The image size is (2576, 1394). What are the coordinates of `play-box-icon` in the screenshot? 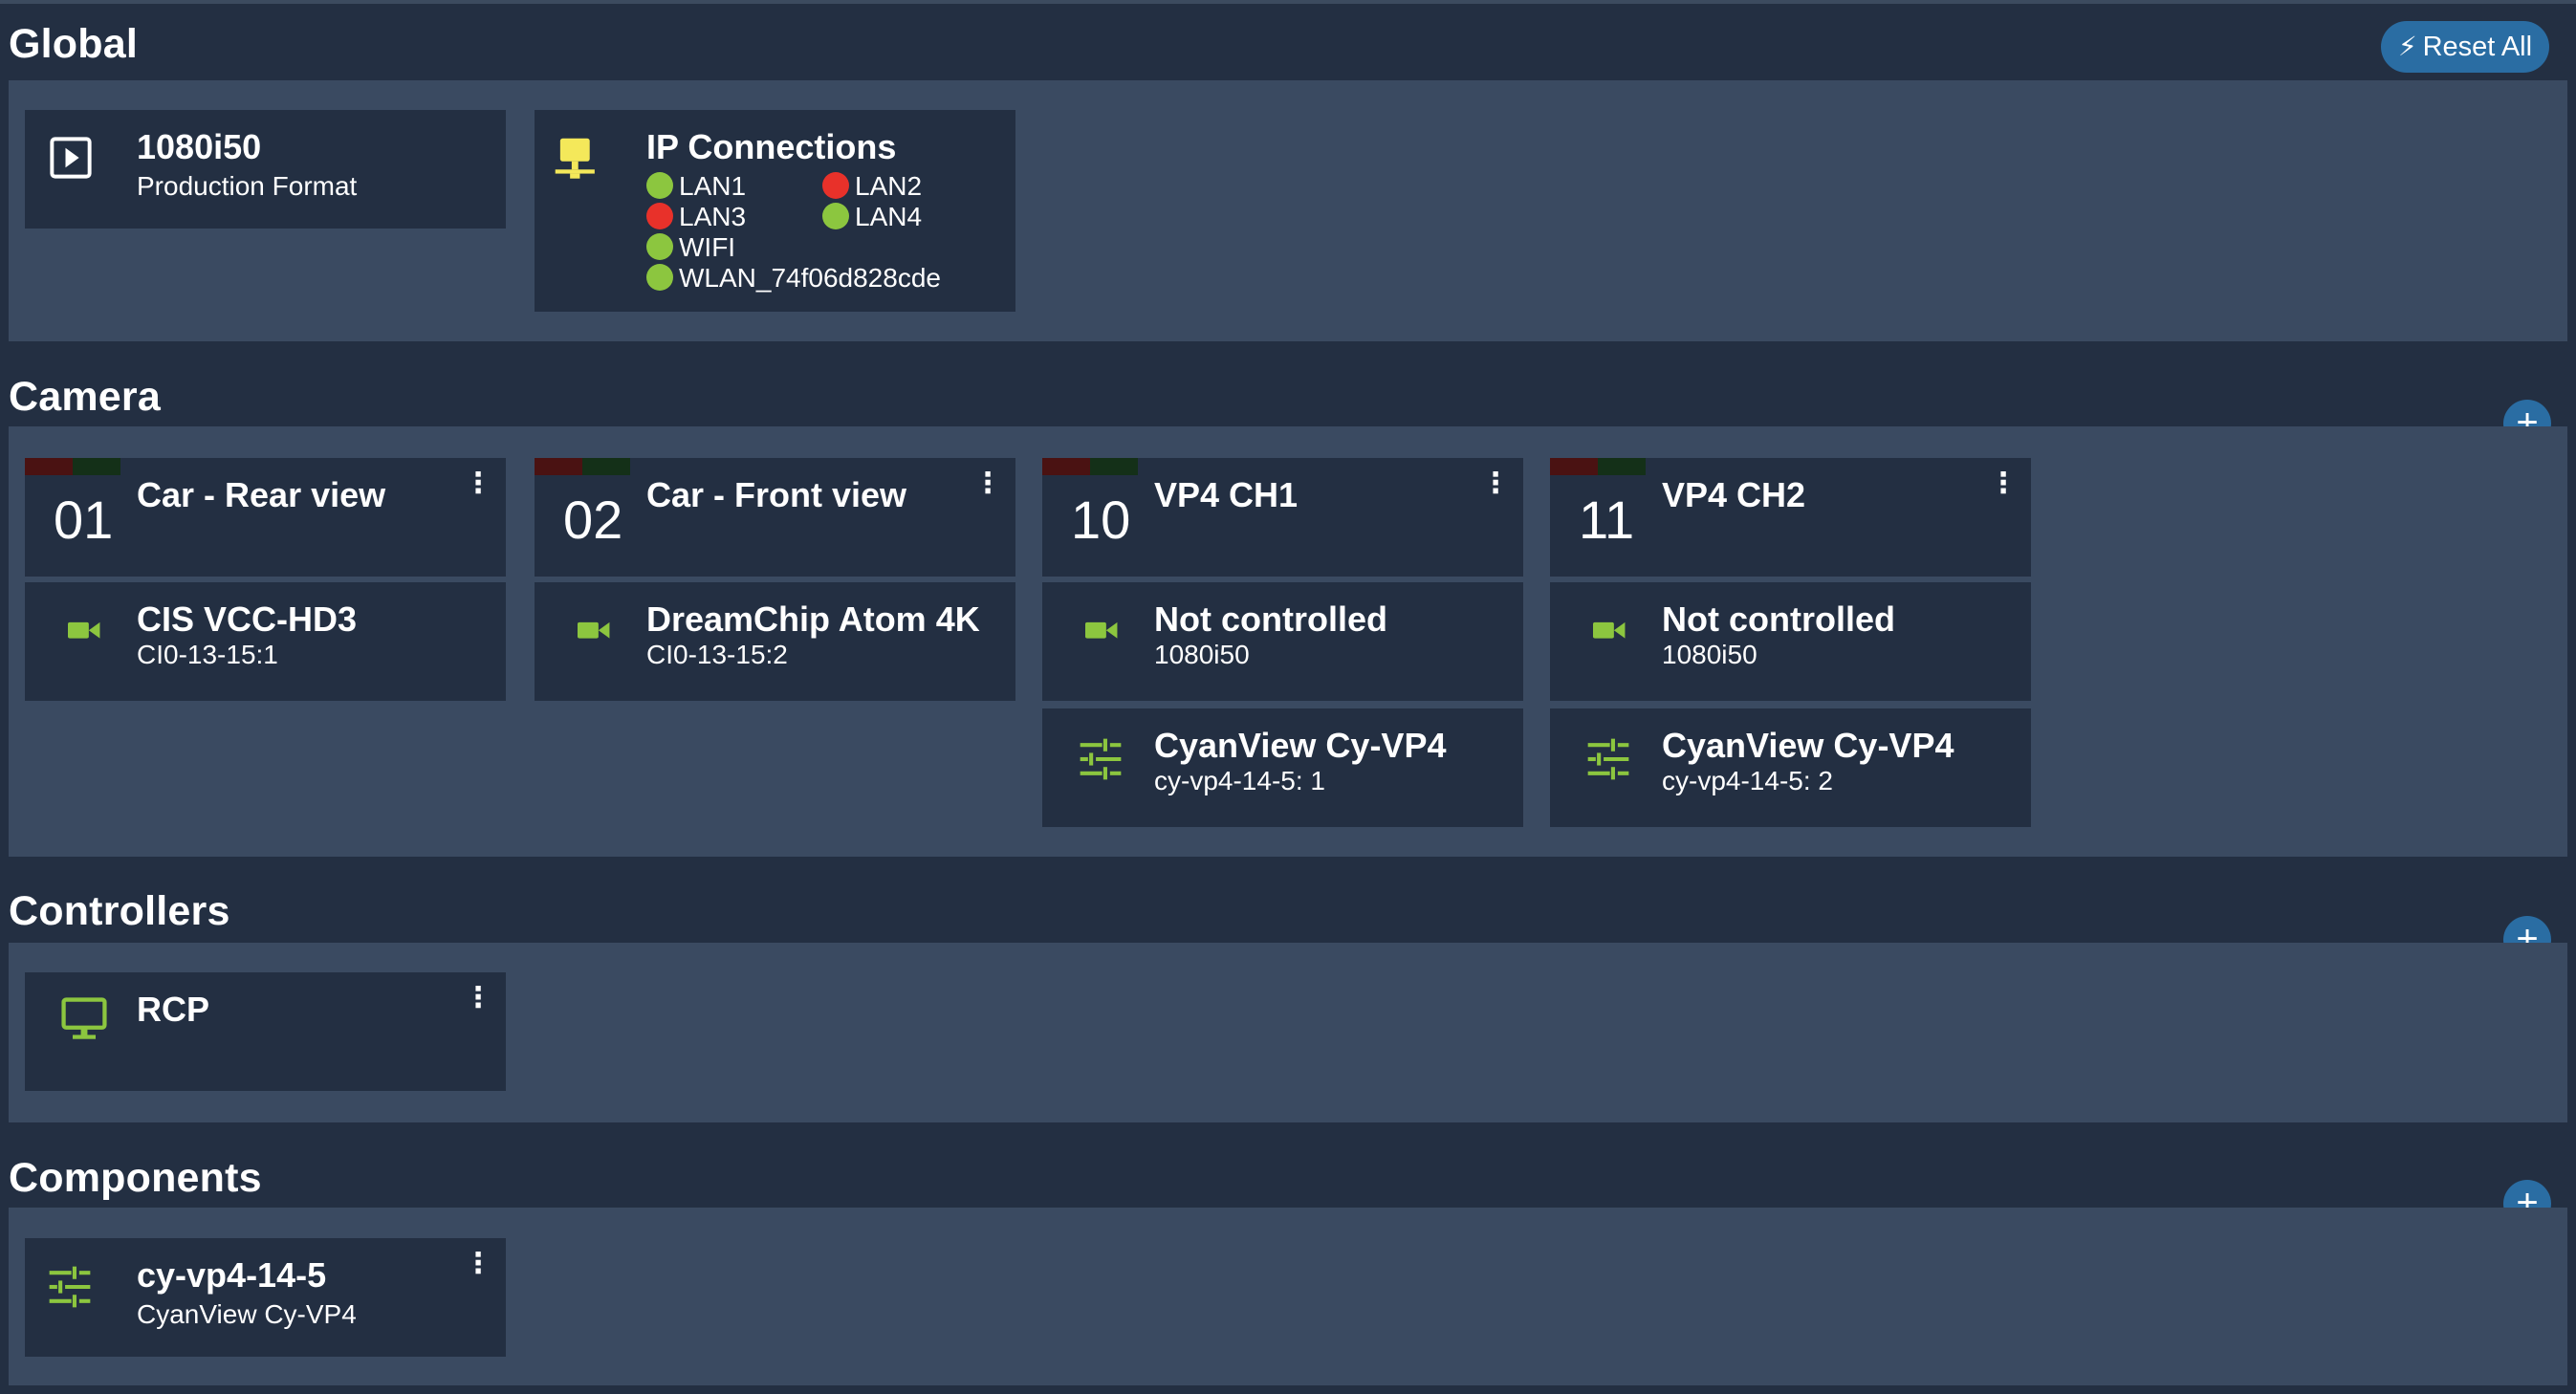 It's located at (71, 158).